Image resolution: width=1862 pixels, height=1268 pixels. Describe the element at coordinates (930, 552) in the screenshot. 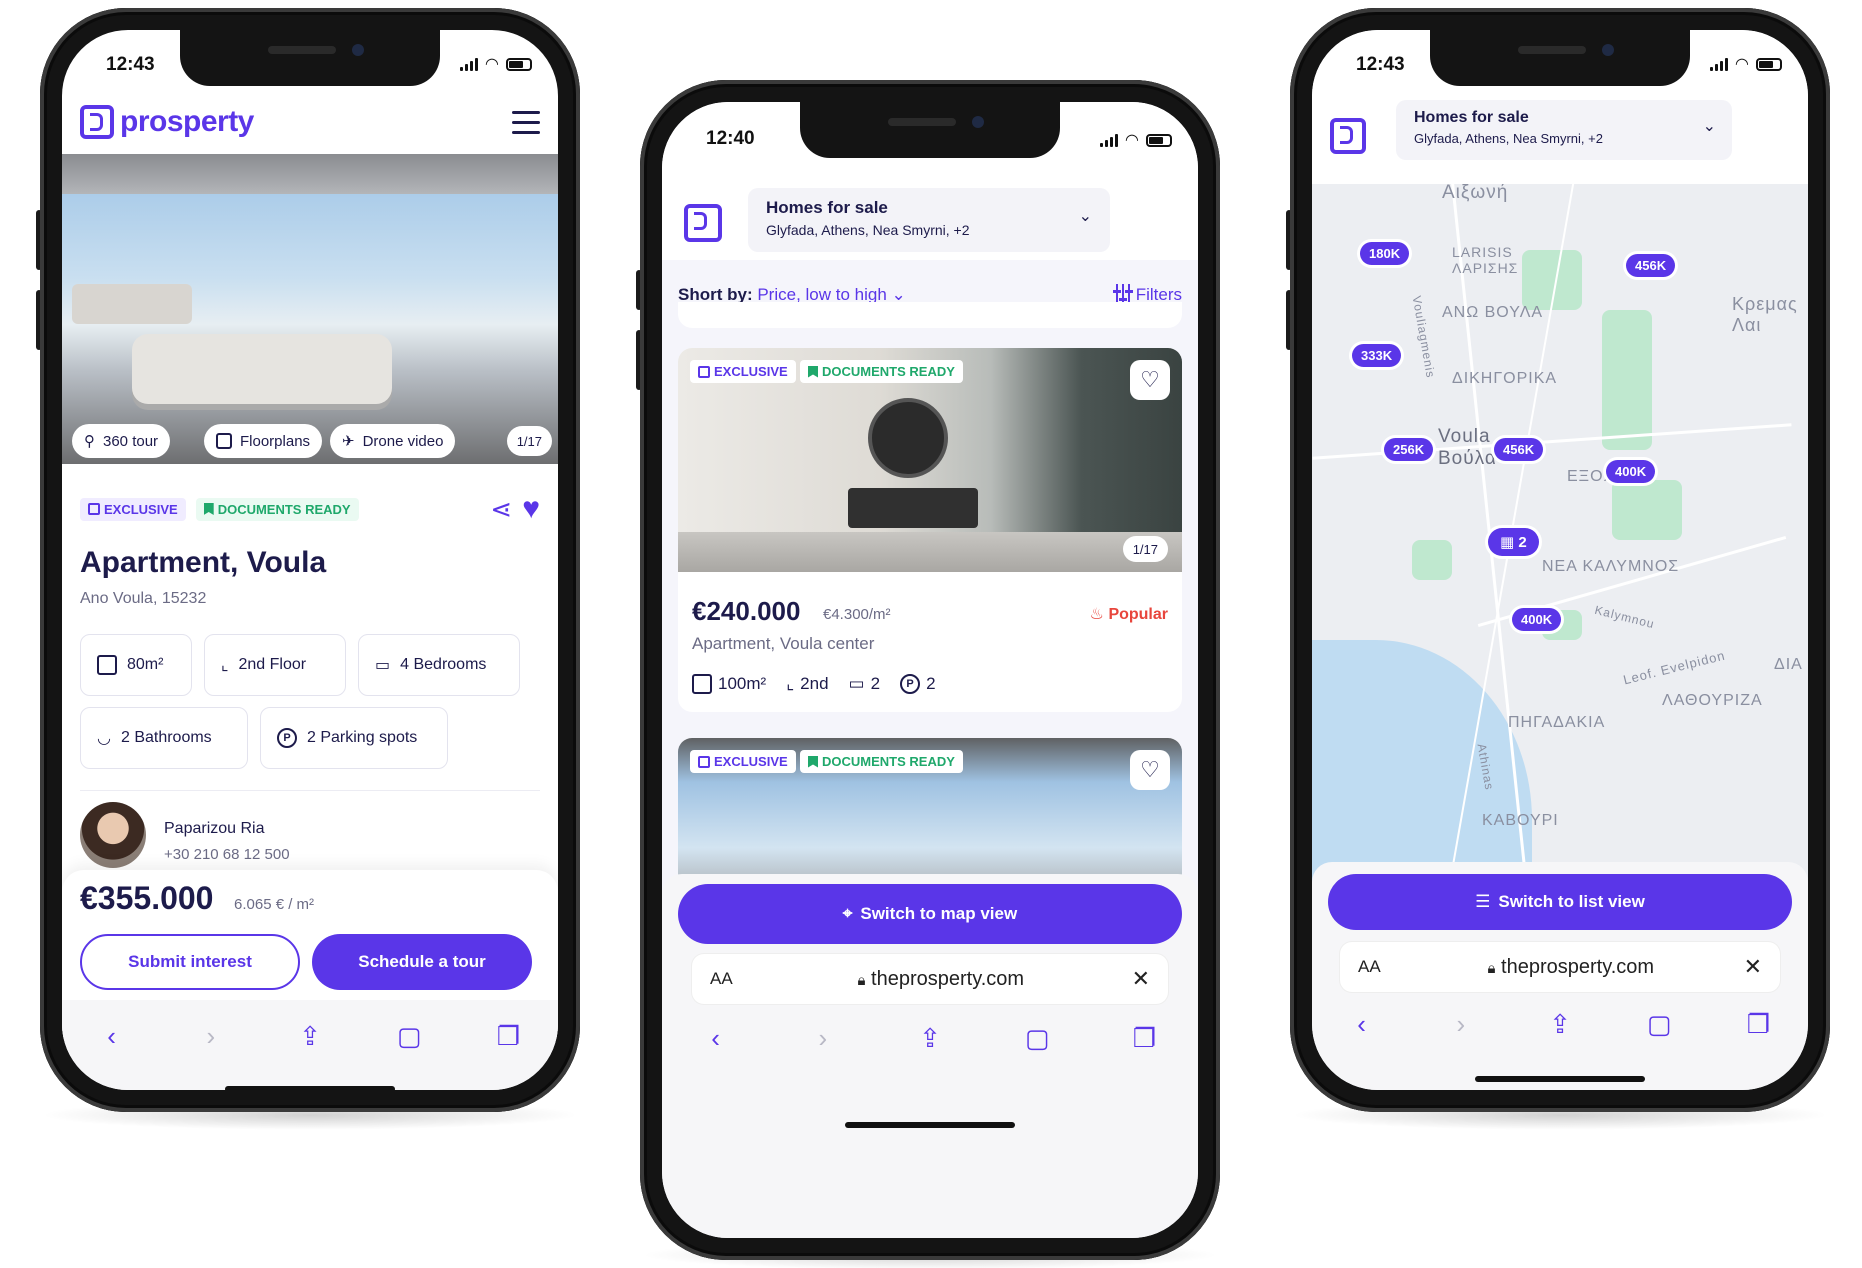

I see `interior-floor` at that location.